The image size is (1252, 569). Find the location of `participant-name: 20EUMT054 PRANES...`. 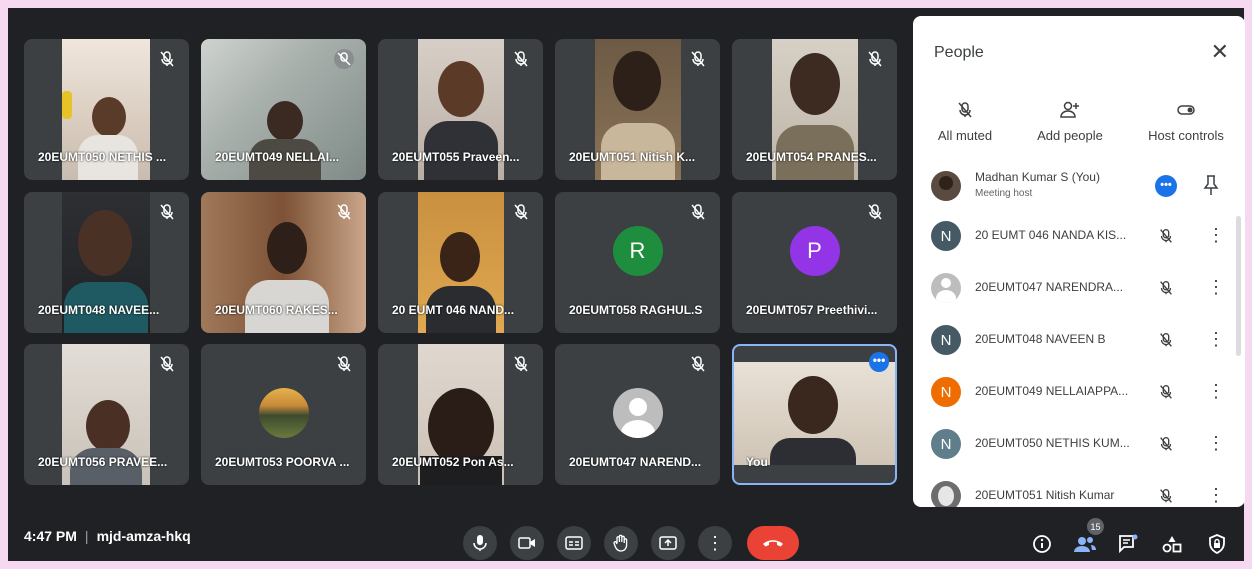

participant-name: 20EUMT054 PRANES... is located at coordinates (811, 157).